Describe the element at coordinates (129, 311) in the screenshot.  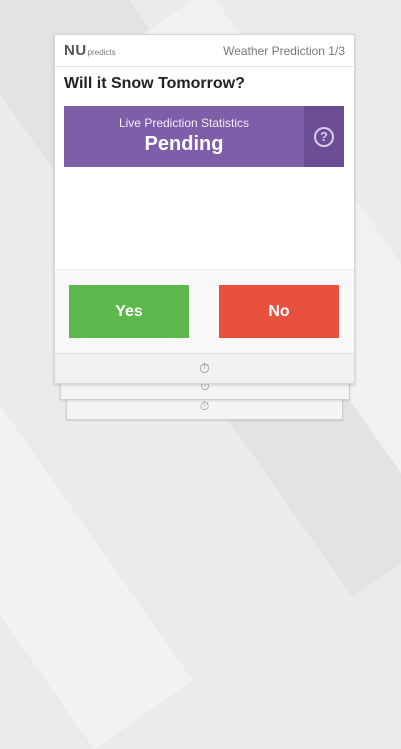
I see `yes-button: Yes` at that location.